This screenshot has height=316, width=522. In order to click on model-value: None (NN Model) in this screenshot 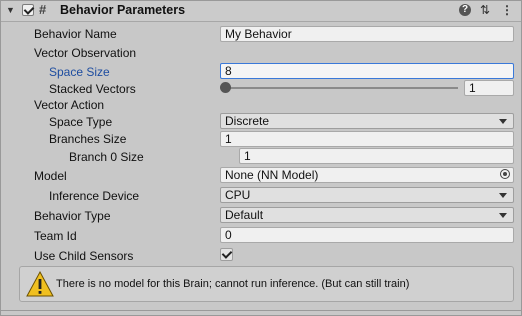, I will do `click(272, 175)`.